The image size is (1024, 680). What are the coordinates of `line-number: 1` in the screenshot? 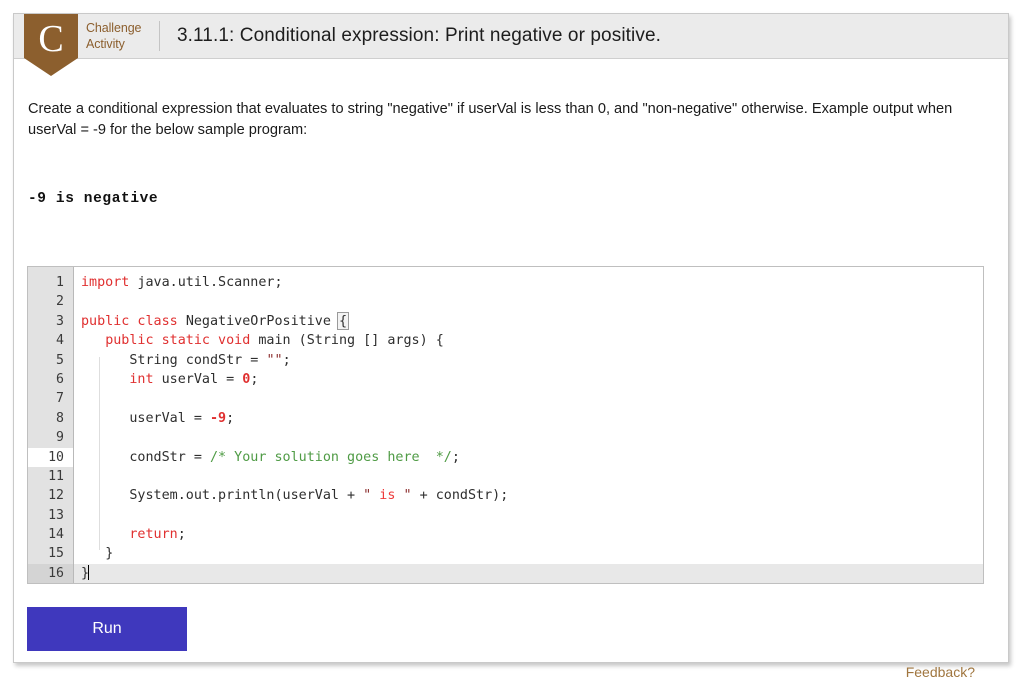 It's located at (60, 282).